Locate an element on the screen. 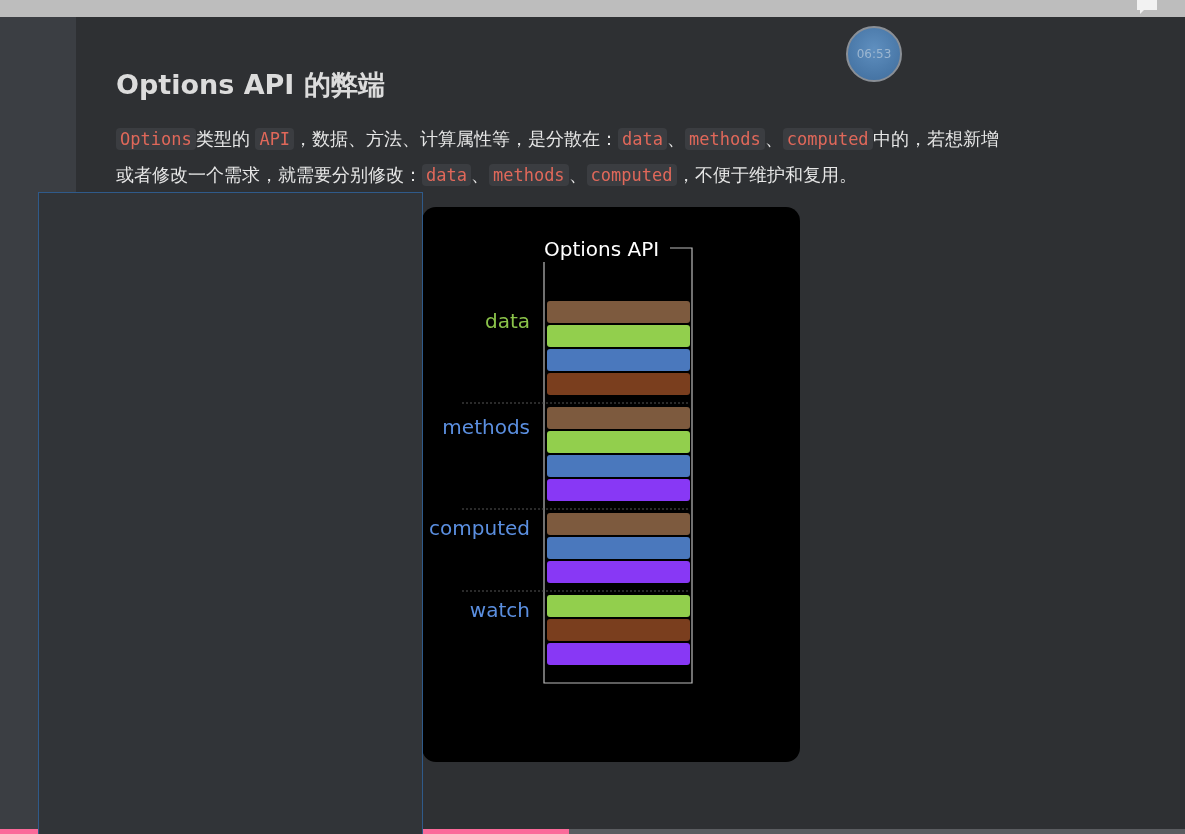  diagram-title: Options API is located at coordinates (602, 249).